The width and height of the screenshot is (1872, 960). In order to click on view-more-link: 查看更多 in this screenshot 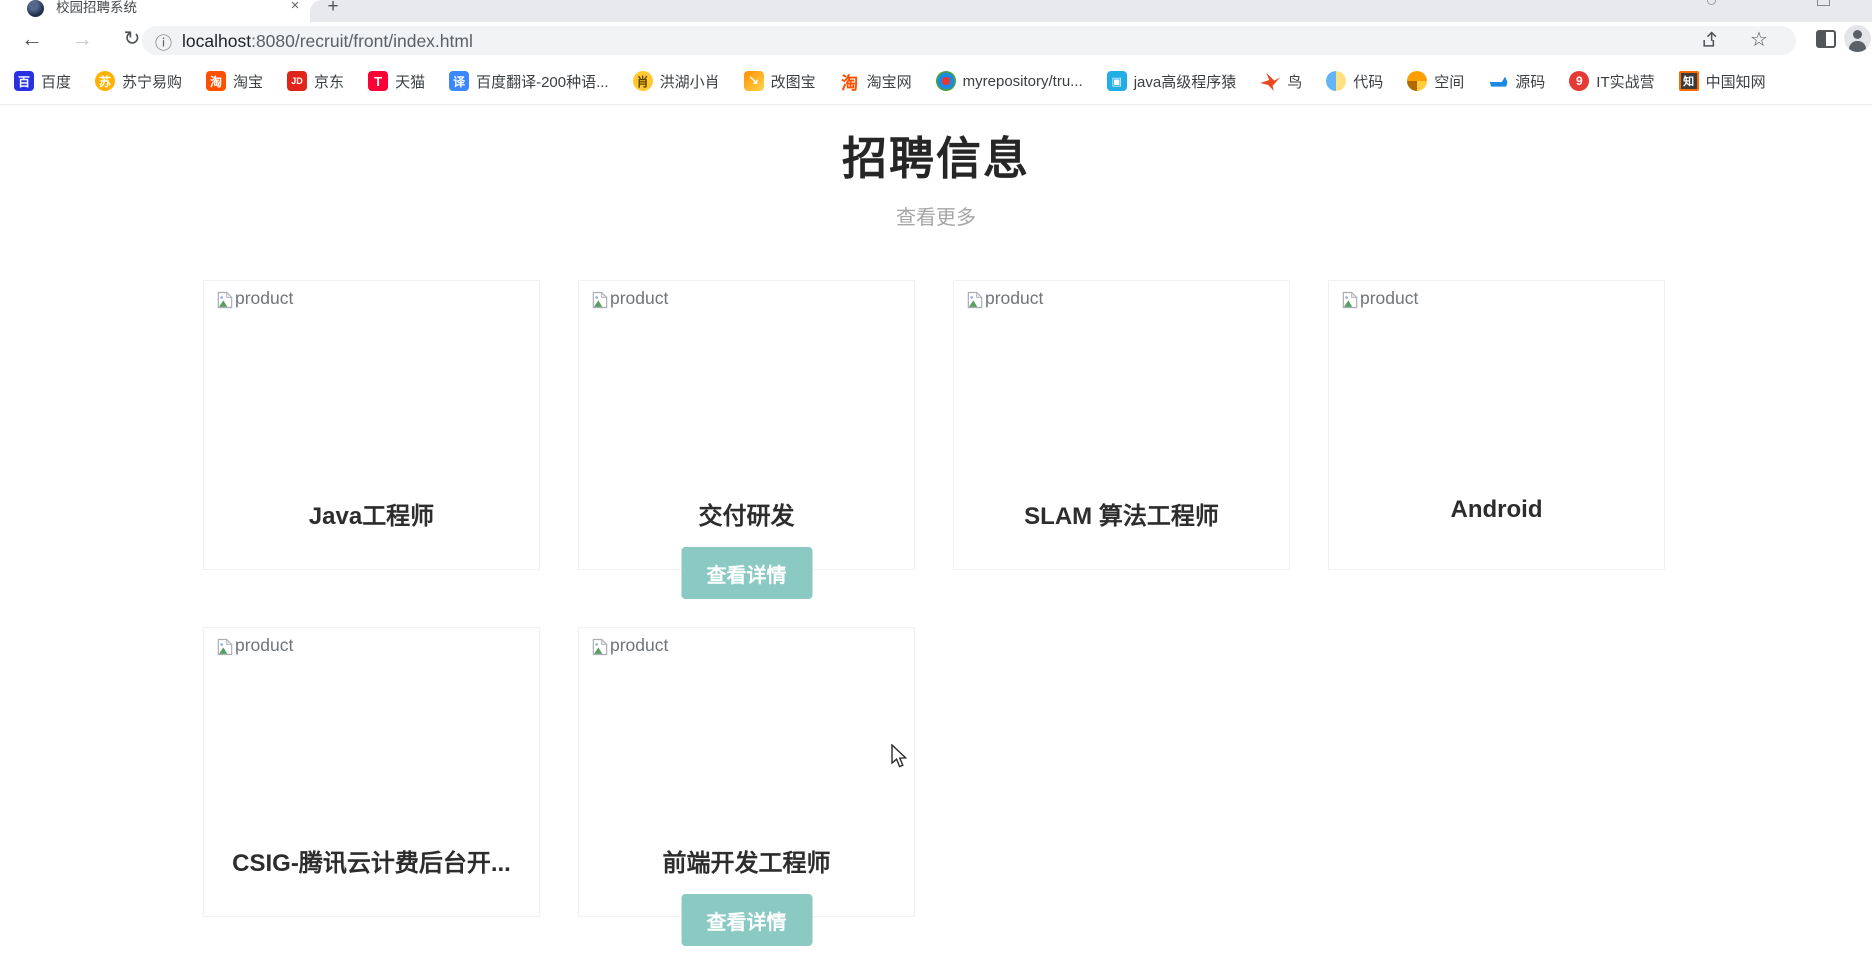, I will do `click(936, 215)`.